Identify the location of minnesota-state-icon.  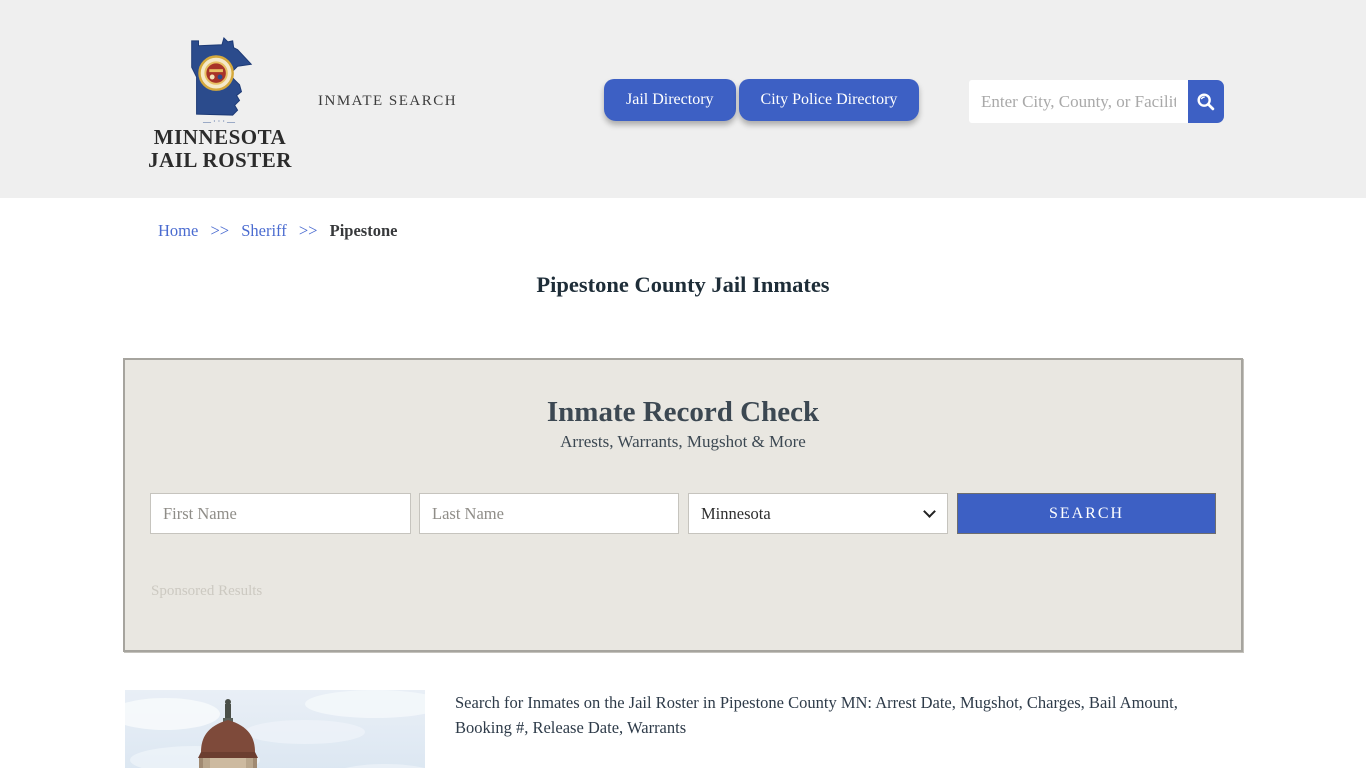
(222, 76).